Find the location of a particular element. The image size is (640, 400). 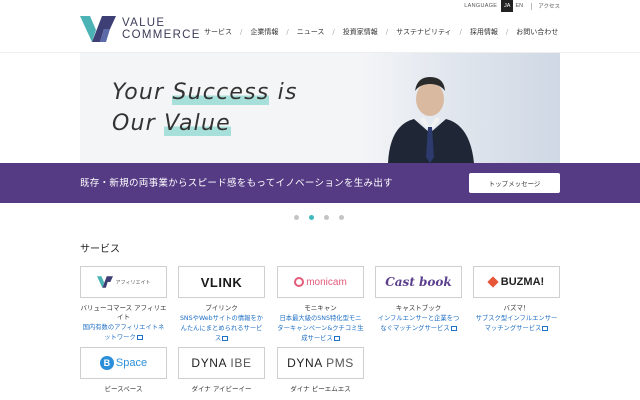

service-card-dyna-pms: DYNA PMS ダイナ ピーエムエス is located at coordinates (320, 370).